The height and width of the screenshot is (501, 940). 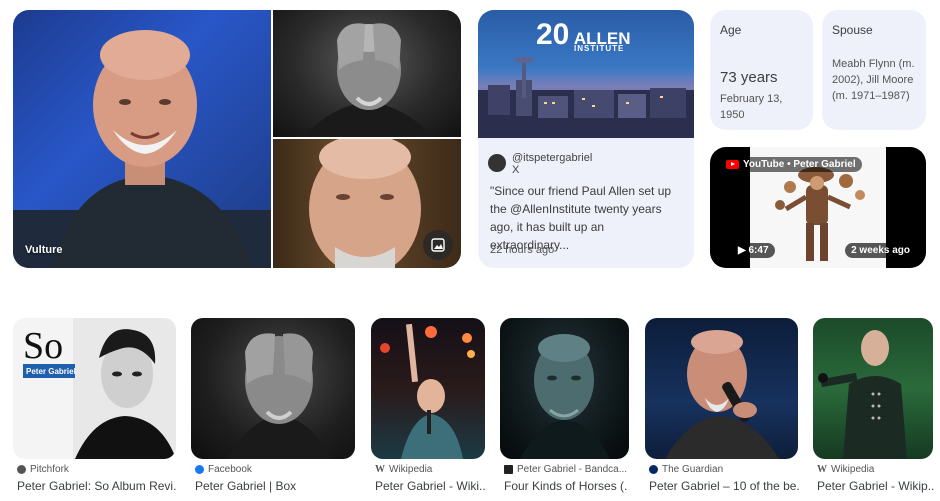 I want to click on facebook-icon, so click(x=199, y=469).